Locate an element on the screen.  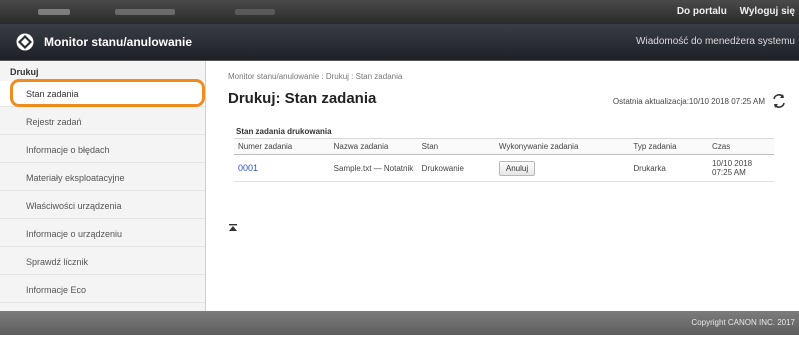
portal-link: Do portalu is located at coordinates (702, 11).